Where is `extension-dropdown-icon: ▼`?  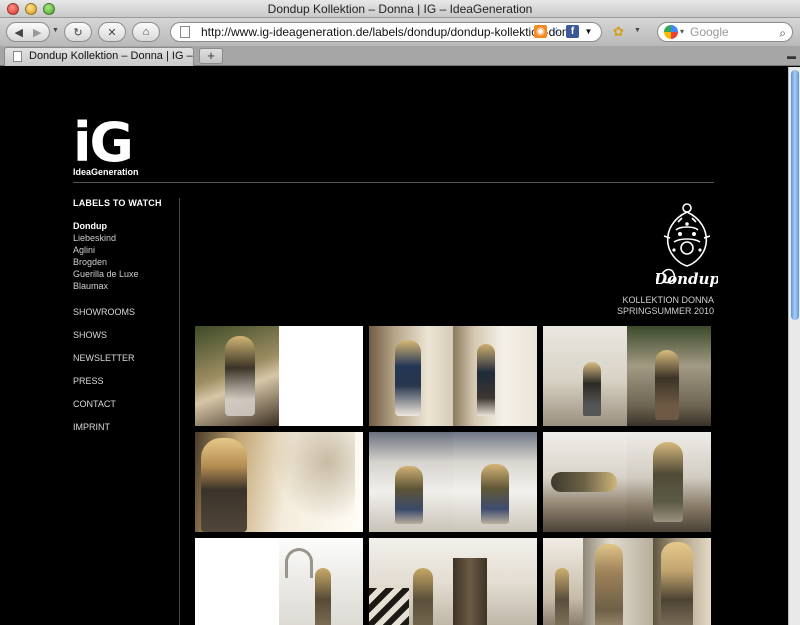 extension-dropdown-icon: ▼ is located at coordinates (637, 30).